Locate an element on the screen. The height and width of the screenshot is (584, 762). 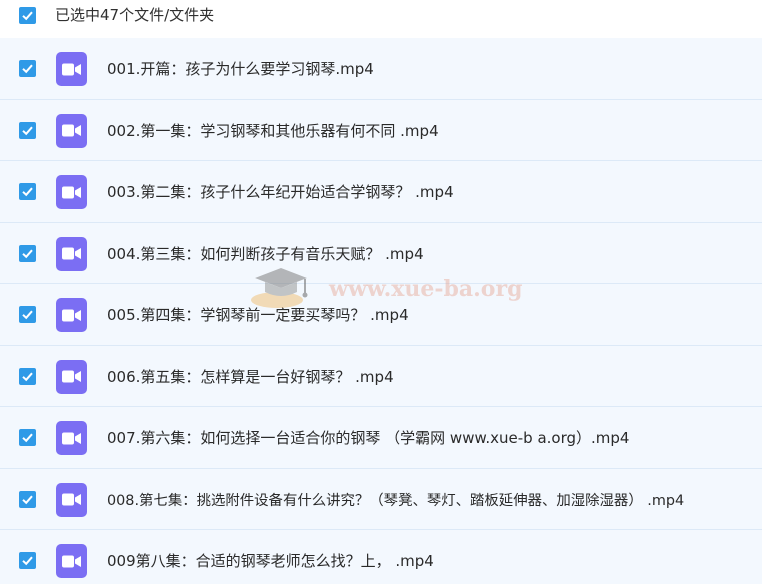
file-name: 006.第五集：怎样算是一台好钢琴？ .mp4 is located at coordinates (250, 376).